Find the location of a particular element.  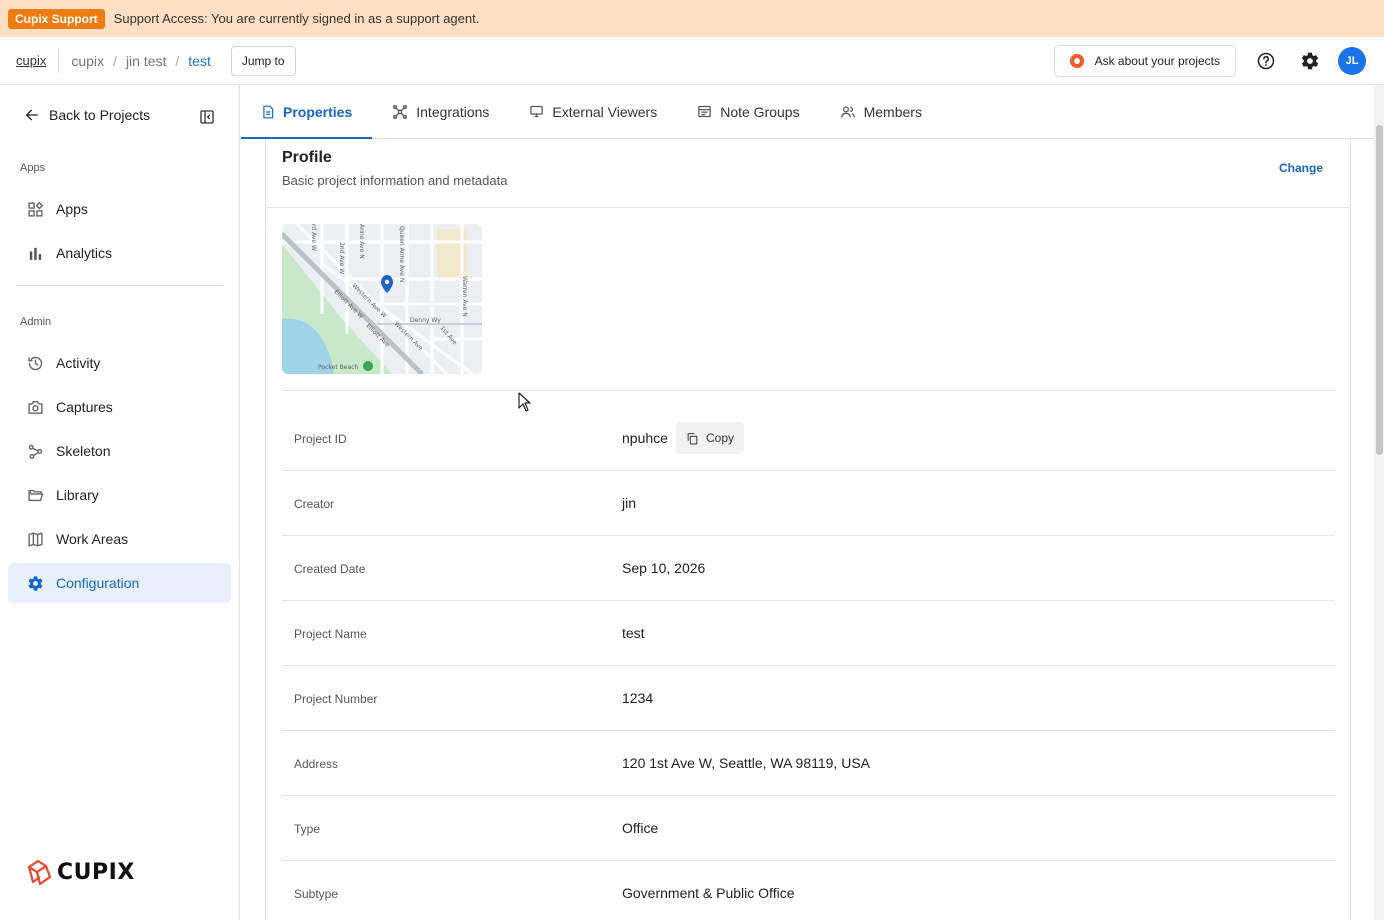

scrollbar-thumb is located at coordinates (1379, 290).